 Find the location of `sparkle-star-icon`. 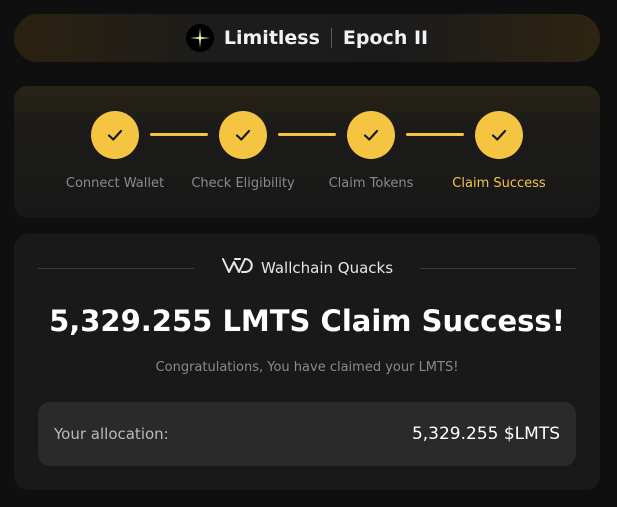

sparkle-star-icon is located at coordinates (199, 38).